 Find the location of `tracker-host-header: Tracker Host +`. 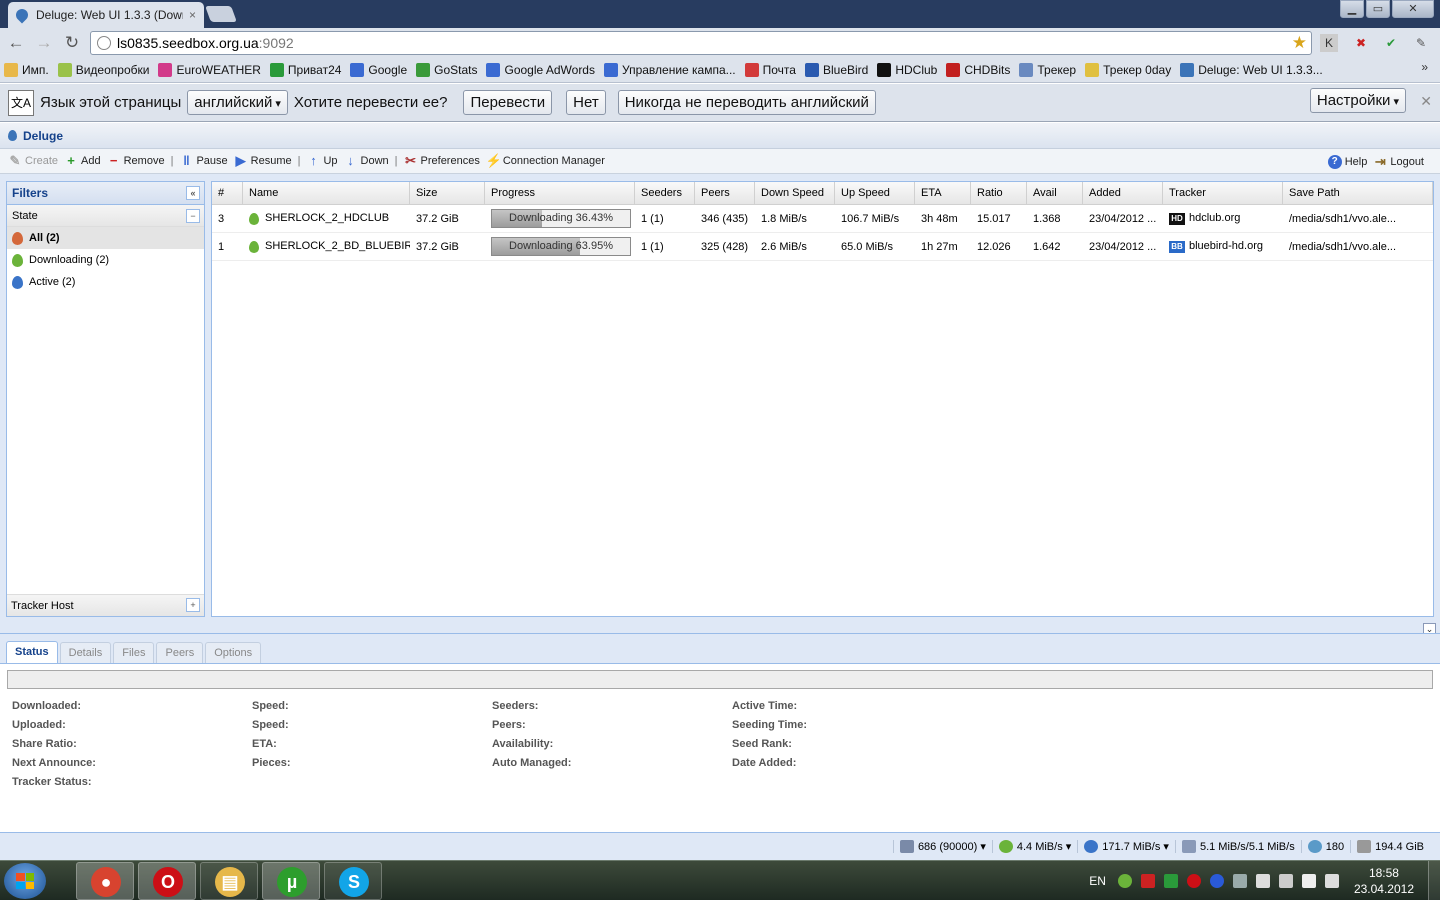

tracker-host-header: Tracker Host + is located at coordinates (105, 605).